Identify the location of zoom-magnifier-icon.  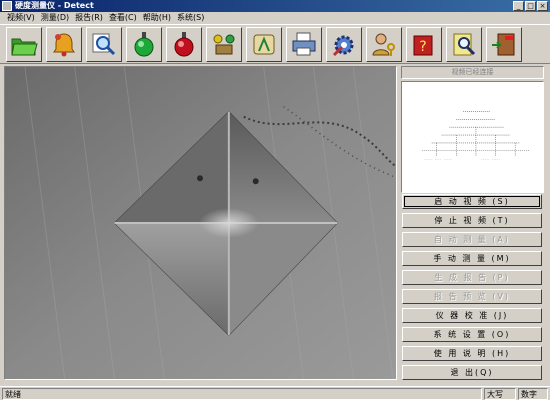
(104, 44).